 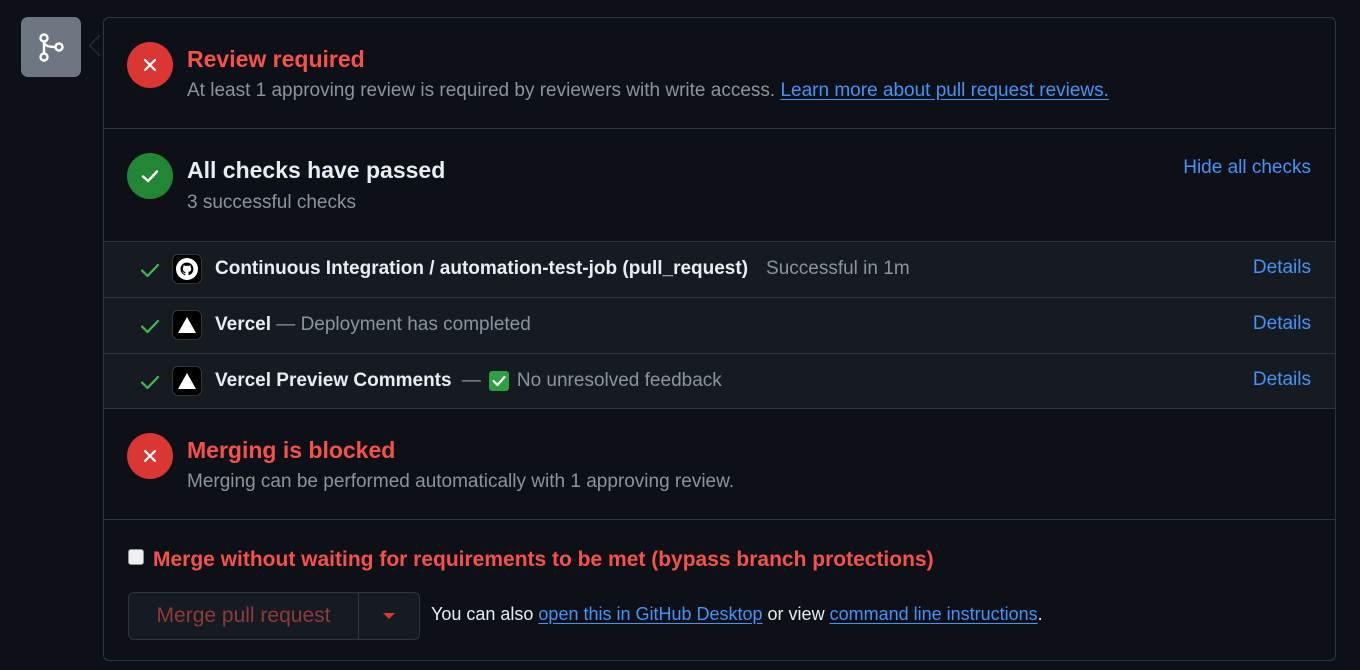 I want to click on check-name: Vercel, so click(x=243, y=324).